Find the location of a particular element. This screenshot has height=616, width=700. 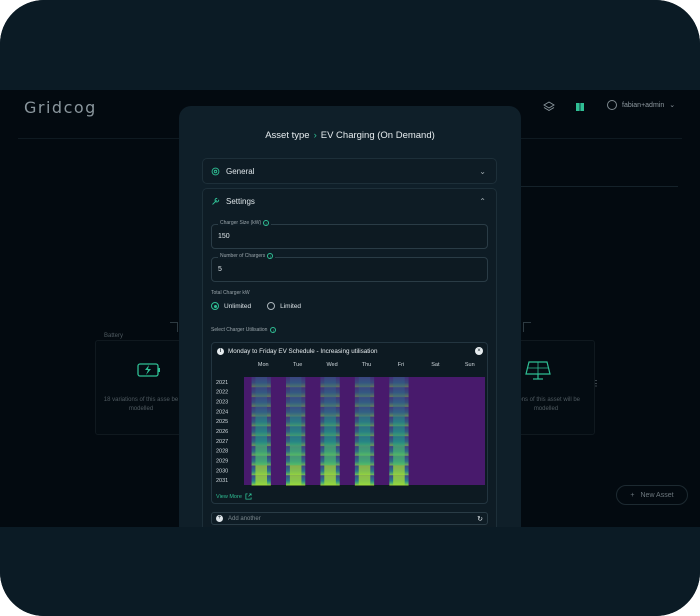

heatmap-x-label: Wed is located at coordinates (331, 365).